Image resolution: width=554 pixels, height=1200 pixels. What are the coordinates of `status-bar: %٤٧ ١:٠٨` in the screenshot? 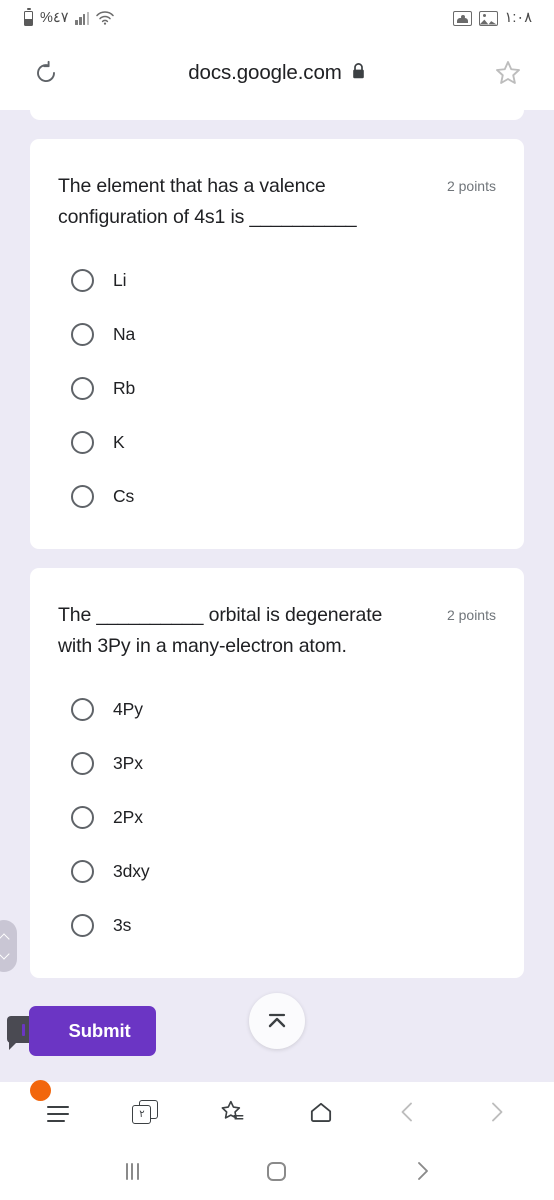 It's located at (277, 18).